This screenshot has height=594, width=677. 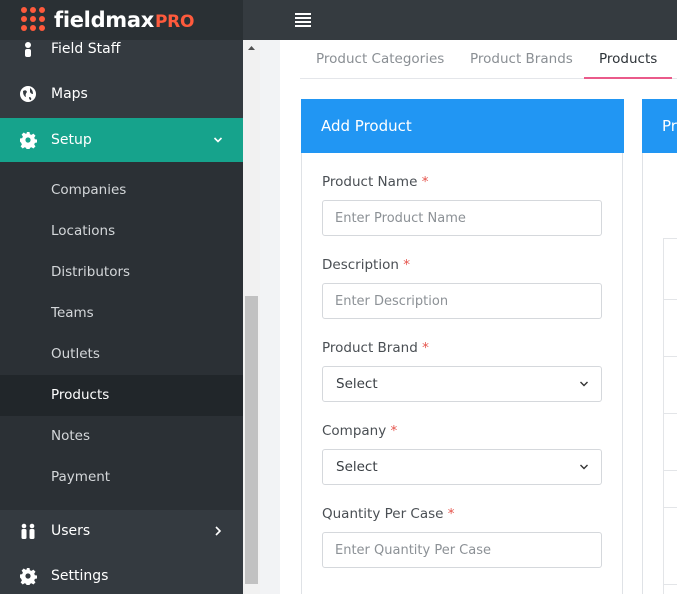 I want to click on sidebar-scrollbar, so click(x=251, y=317).